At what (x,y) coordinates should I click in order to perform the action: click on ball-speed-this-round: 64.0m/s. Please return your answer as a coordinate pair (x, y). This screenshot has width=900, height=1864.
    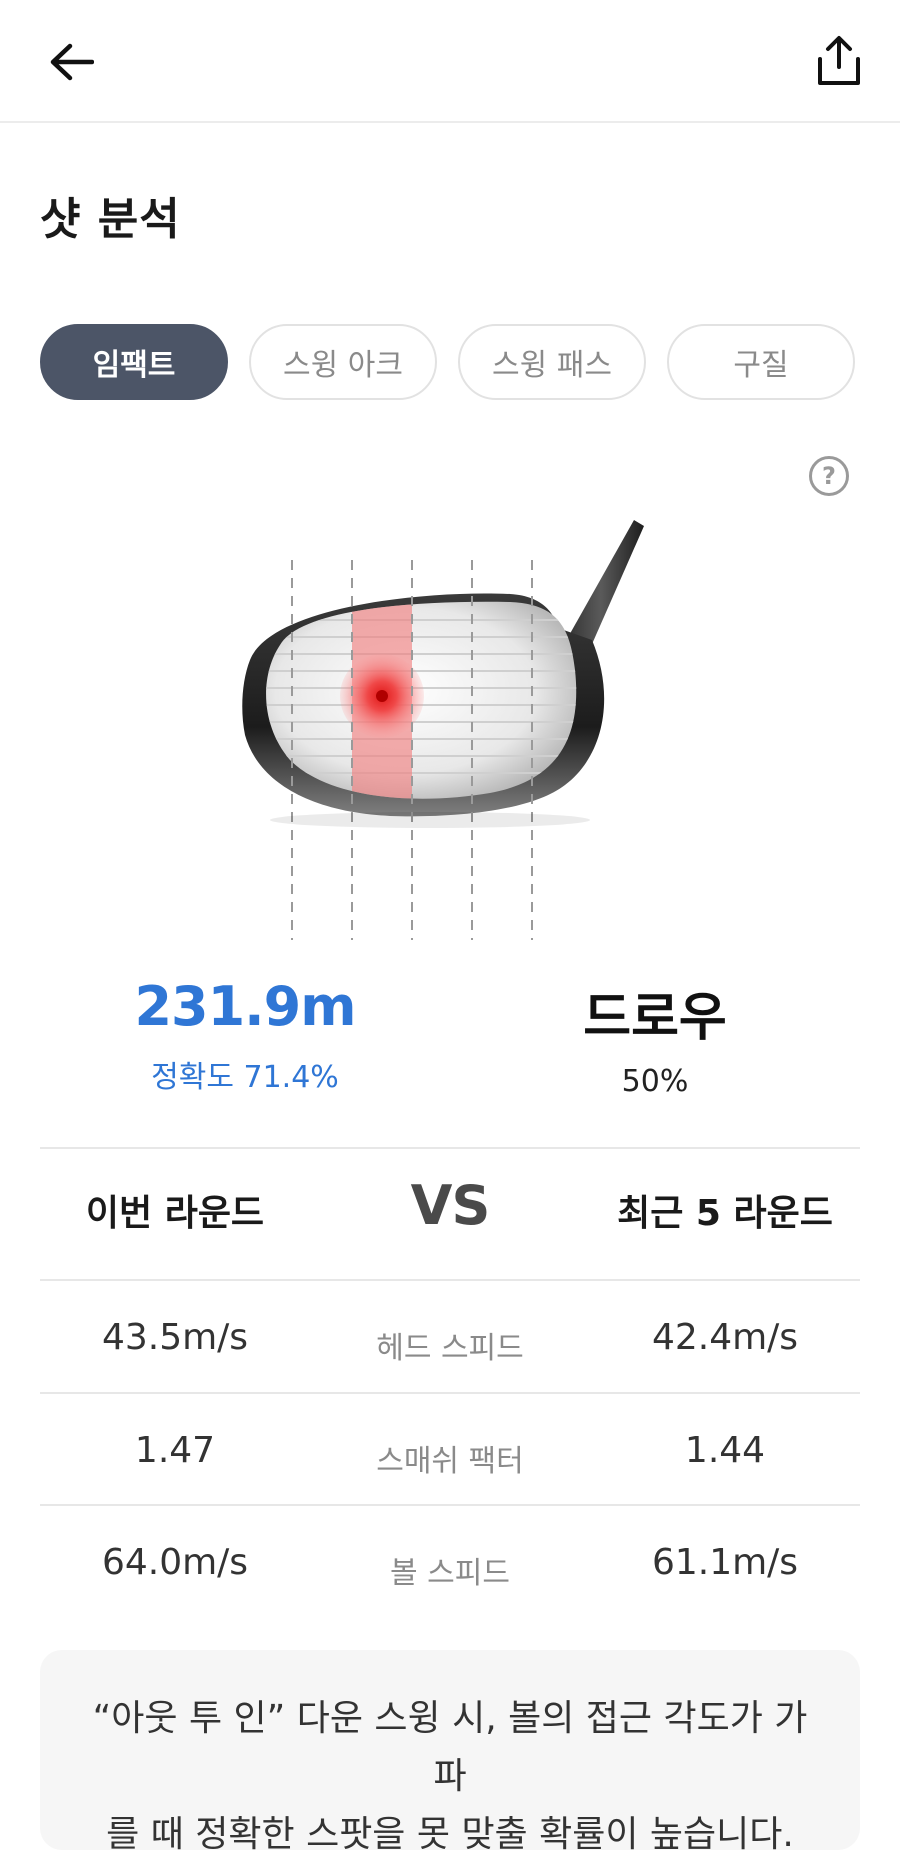
    Looking at the image, I should click on (175, 1562).